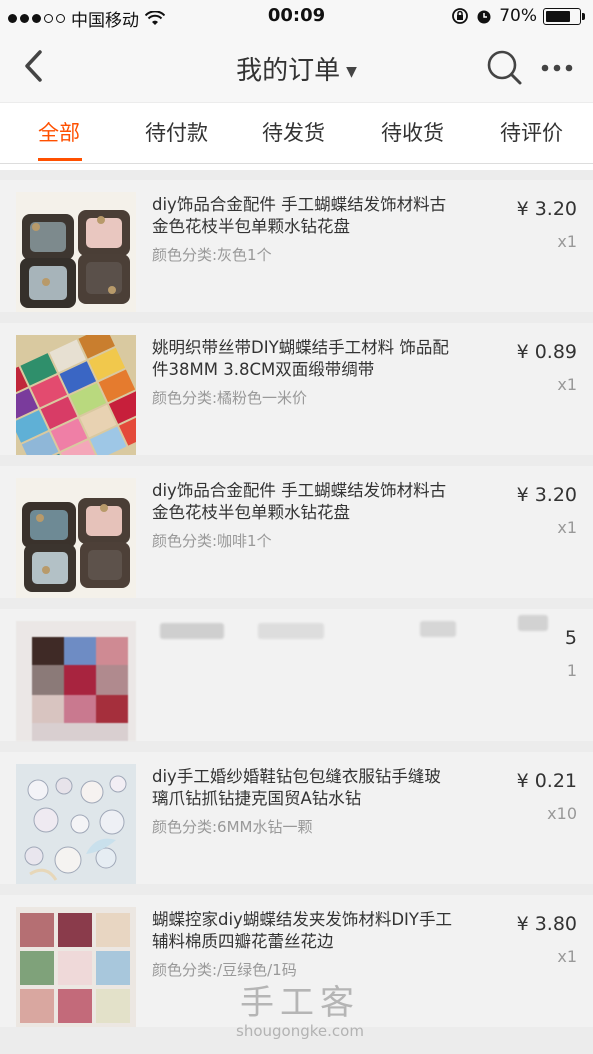  I want to click on watermark: 手工客 shougongke.com, so click(300, 1007).